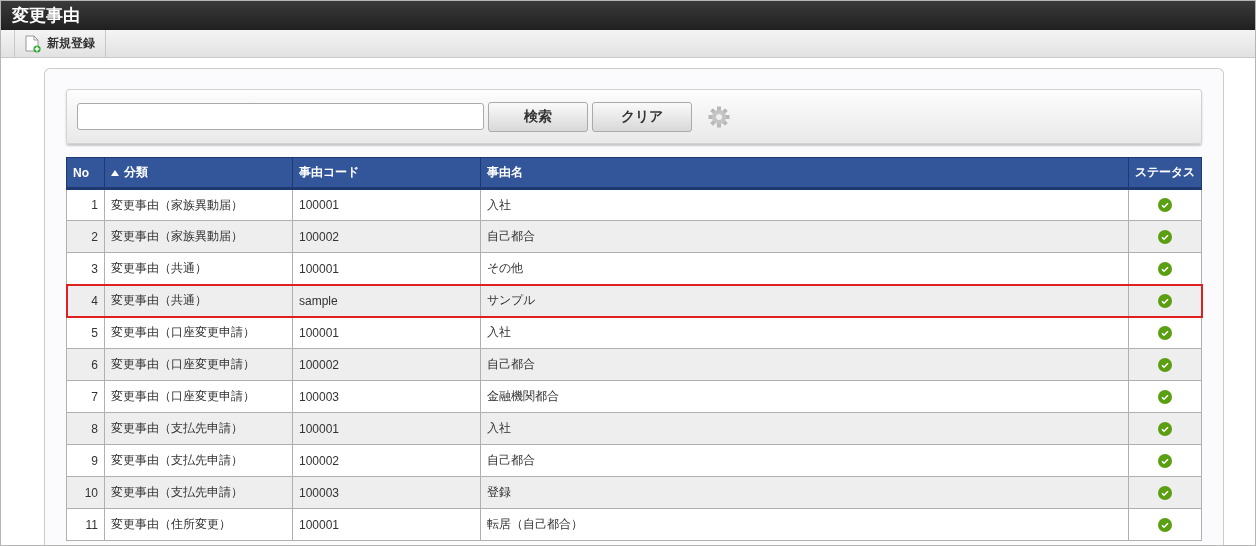 This screenshot has height=546, width=1256. What do you see at coordinates (85, 428) in the screenshot?
I see `table-cell: 8` at bounding box center [85, 428].